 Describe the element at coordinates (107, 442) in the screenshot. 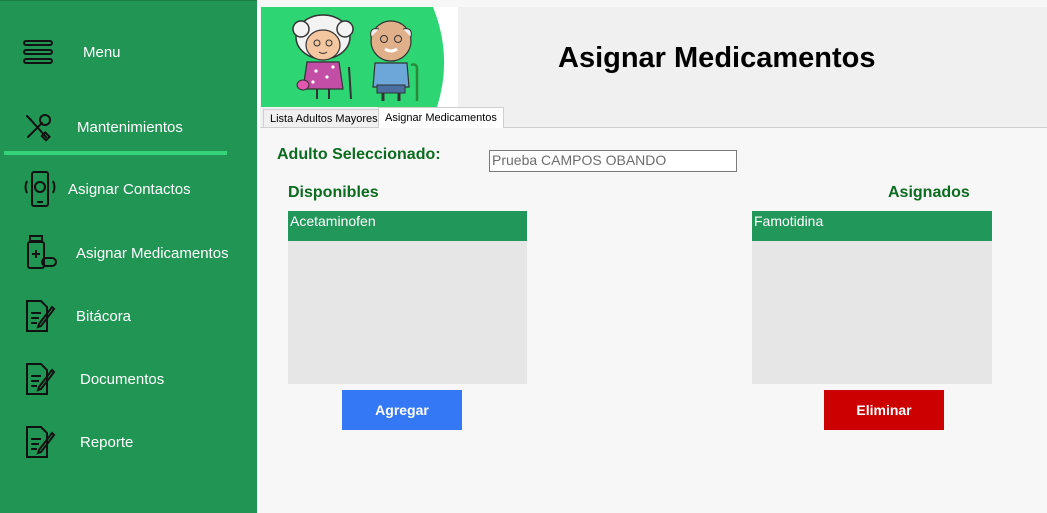

I see `sidebar-item-label: Reporte` at that location.